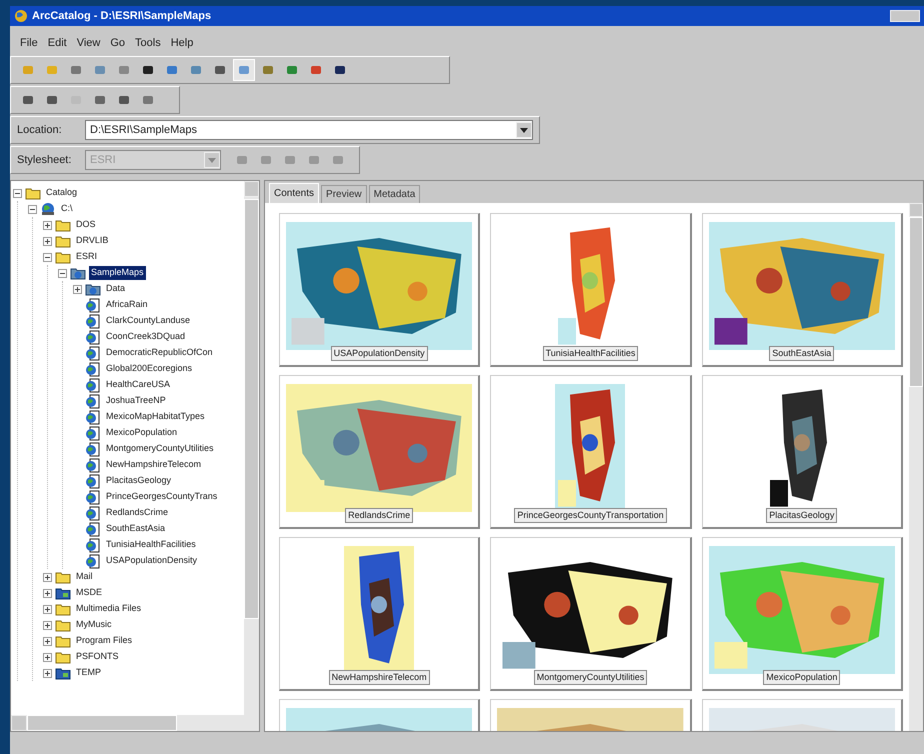 Image resolution: width=924 pixels, height=754 pixels. Describe the element at coordinates (92, 241) in the screenshot. I see `tree-item: DRVLIB` at that location.